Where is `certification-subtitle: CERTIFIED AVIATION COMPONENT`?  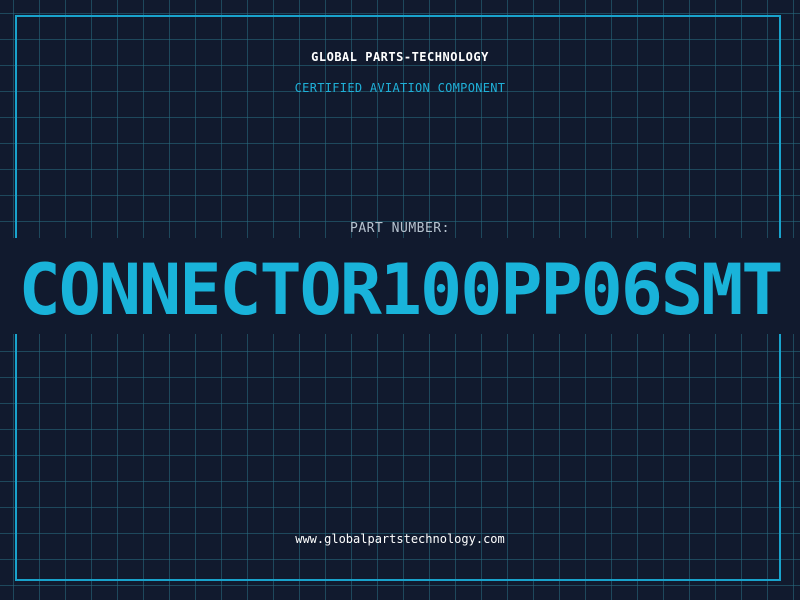 certification-subtitle: CERTIFIED AVIATION COMPONENT is located at coordinates (400, 88).